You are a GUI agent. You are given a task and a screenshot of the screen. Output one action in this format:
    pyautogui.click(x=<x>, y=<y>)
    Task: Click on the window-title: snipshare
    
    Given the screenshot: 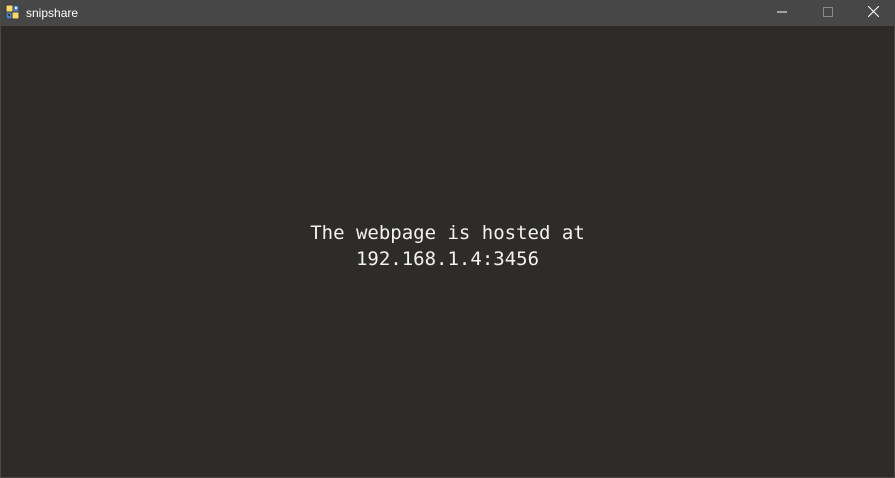 What is the action you would take?
    pyautogui.click(x=52, y=13)
    